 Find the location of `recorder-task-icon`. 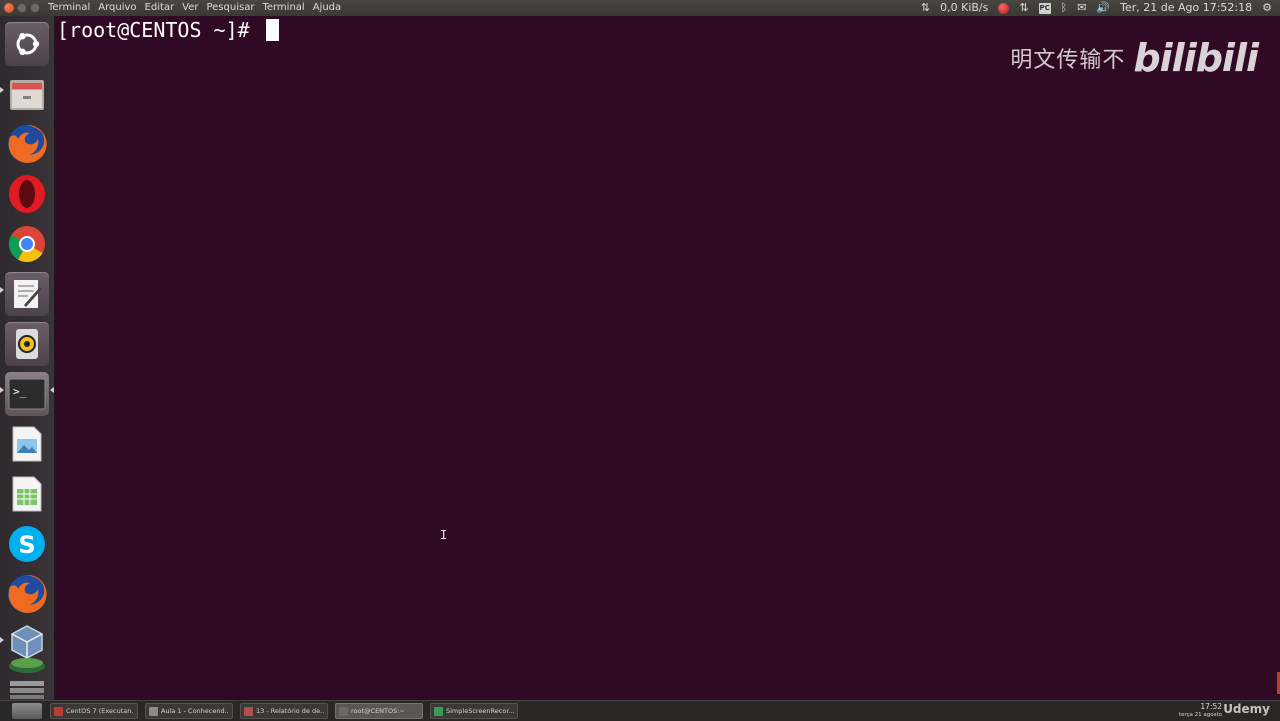

recorder-task-icon is located at coordinates (438, 711).